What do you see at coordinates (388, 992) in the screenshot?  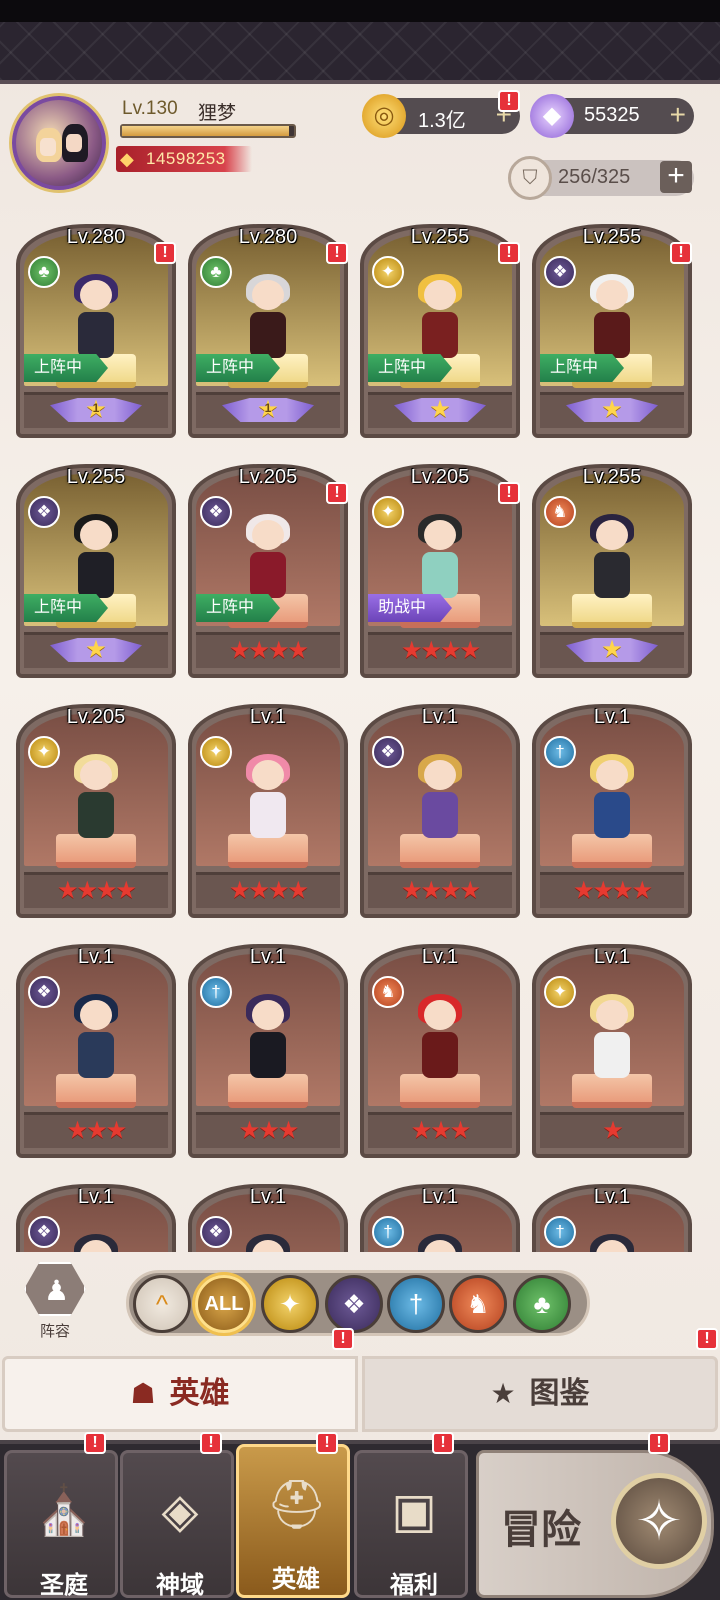 I see `fire-element-icon: ♞` at bounding box center [388, 992].